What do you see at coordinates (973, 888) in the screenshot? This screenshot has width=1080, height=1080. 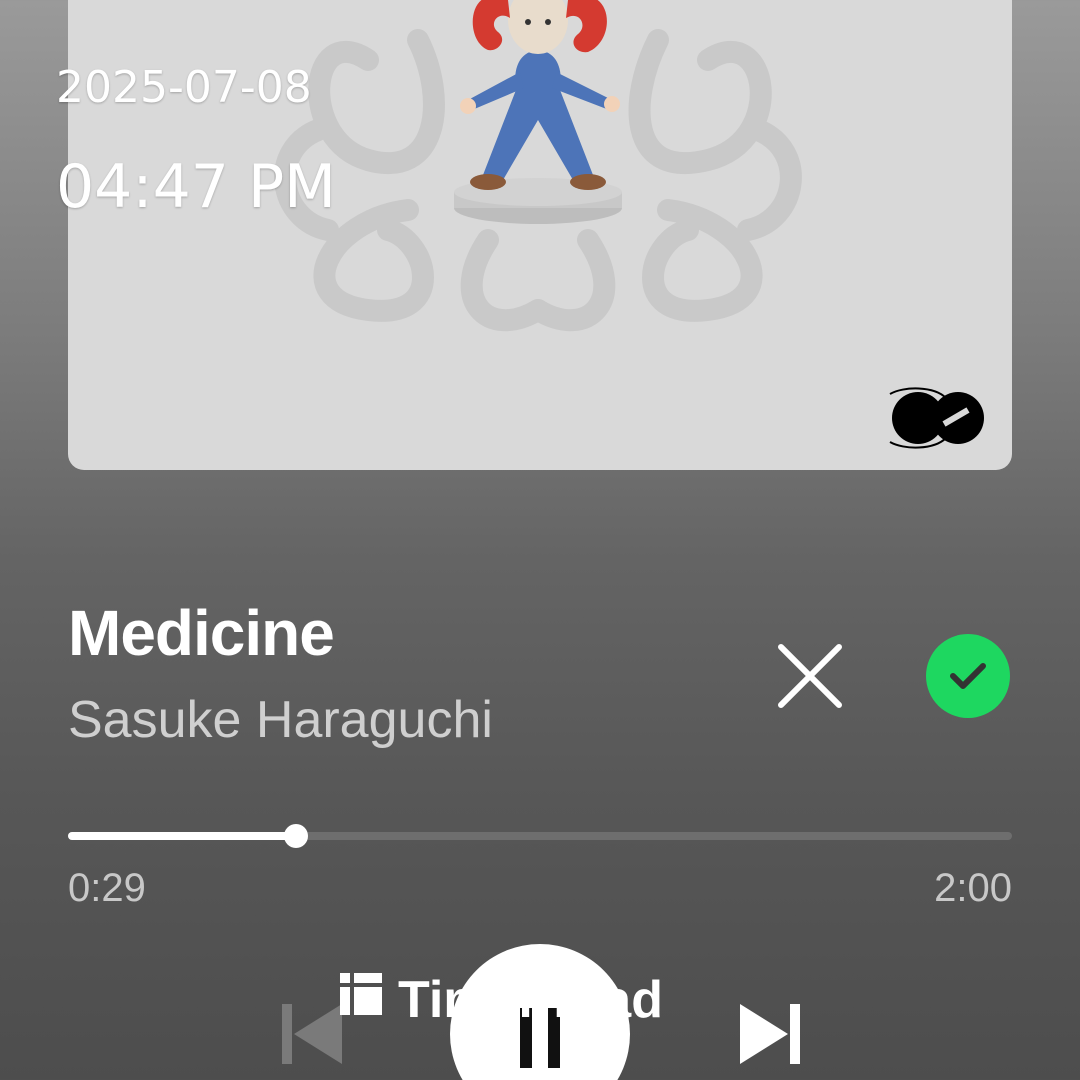 I see `total-time: 2:00` at bounding box center [973, 888].